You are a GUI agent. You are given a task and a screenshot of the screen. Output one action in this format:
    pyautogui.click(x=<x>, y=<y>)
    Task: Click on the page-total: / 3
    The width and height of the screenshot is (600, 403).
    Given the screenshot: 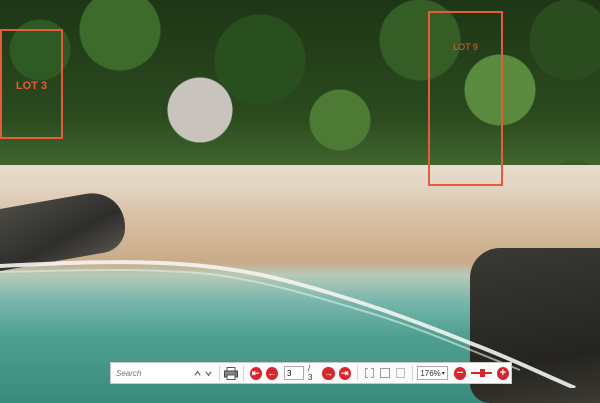 What is the action you would take?
    pyautogui.click(x=310, y=373)
    